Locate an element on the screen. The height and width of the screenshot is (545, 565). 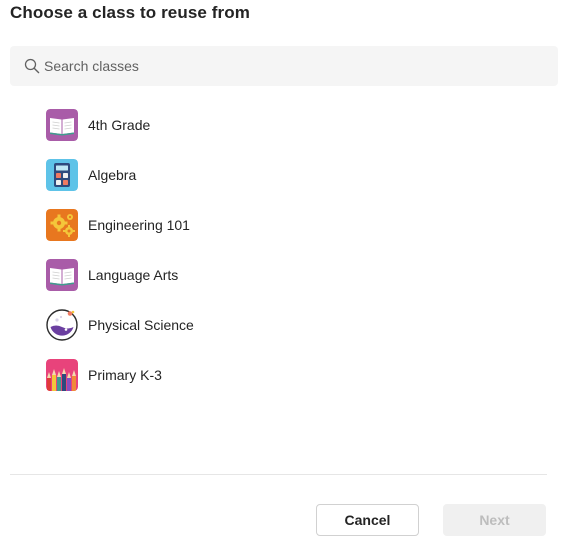
calculator-icon is located at coordinates (62, 175).